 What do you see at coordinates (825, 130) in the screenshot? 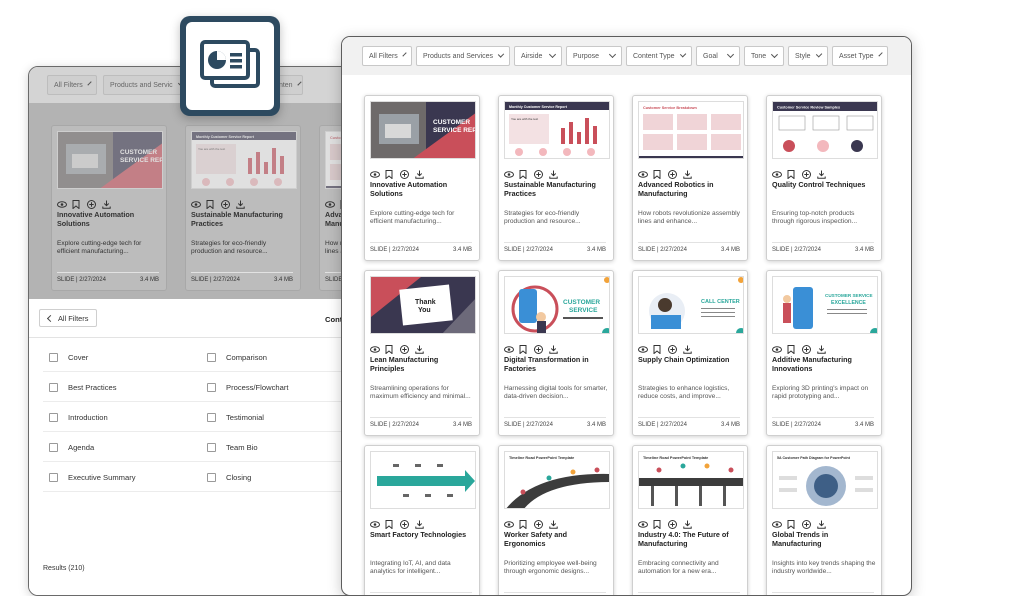
I see `card-thumbnail: Customer Service Review Samples` at bounding box center [825, 130].